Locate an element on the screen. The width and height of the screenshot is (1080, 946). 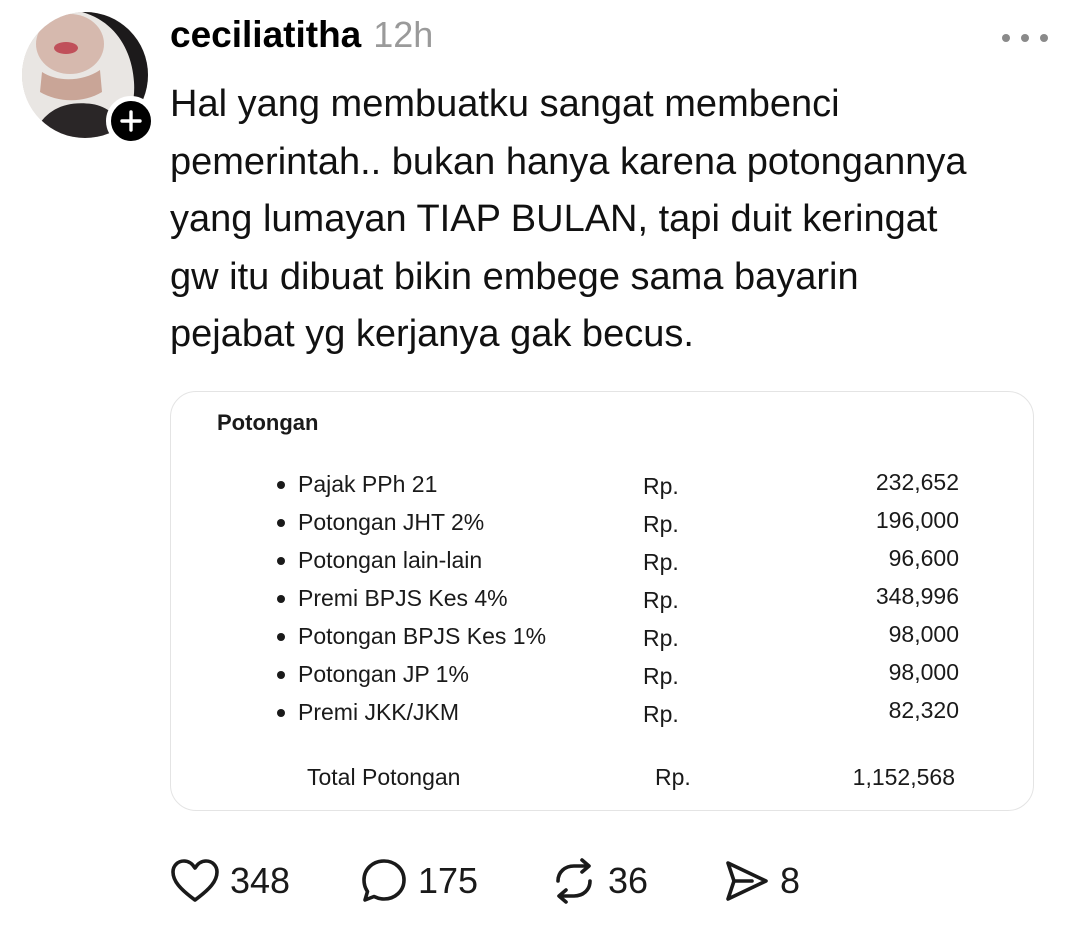
deduction-row: Premi JKK/JKM Rp. 82,320 is located at coordinates (602, 713).